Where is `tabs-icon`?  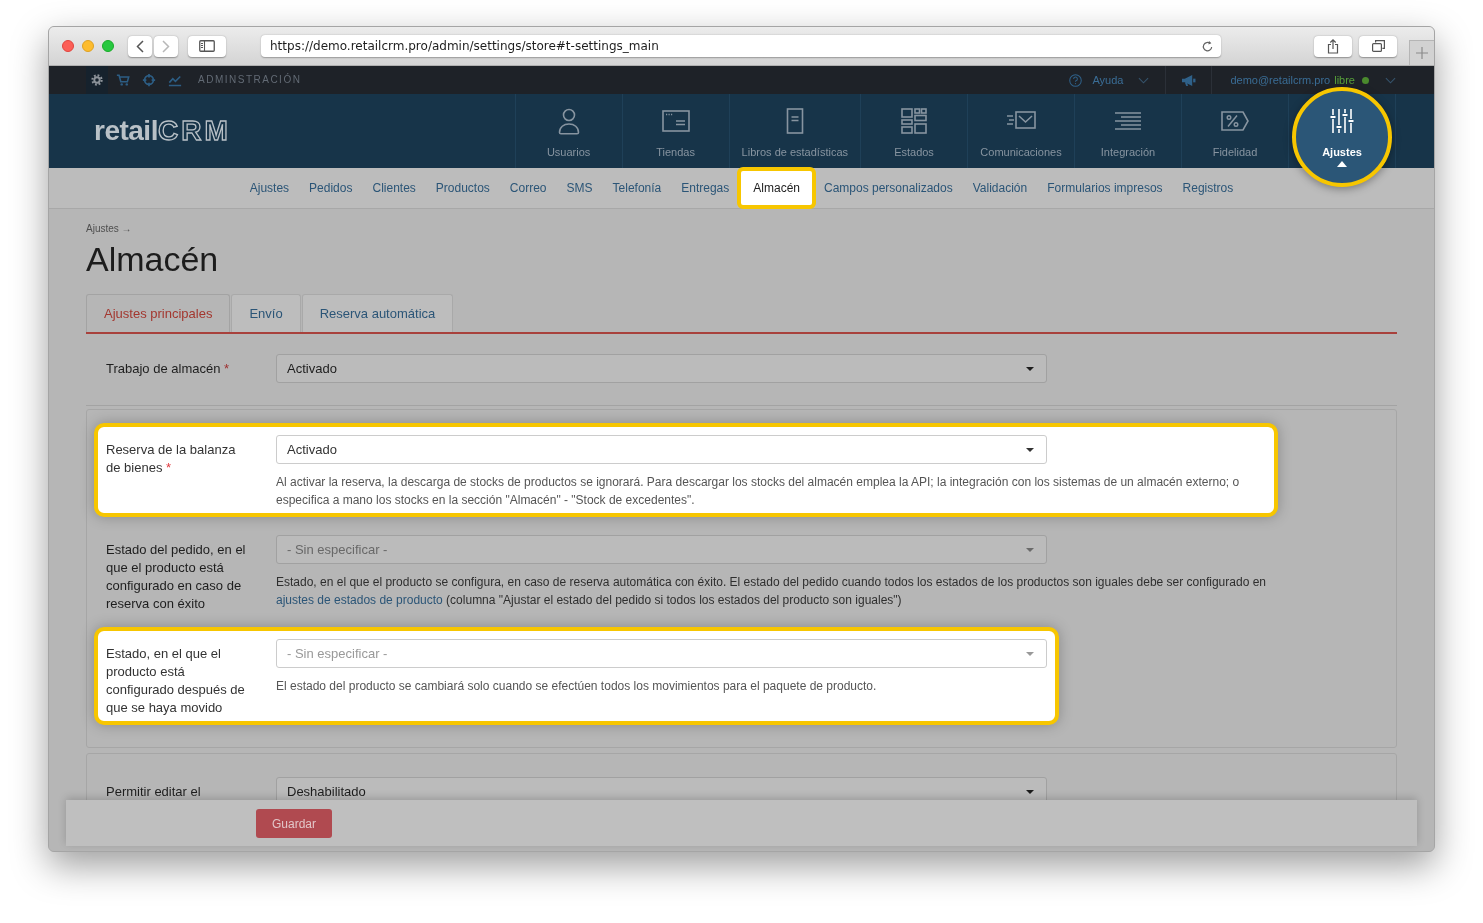 tabs-icon is located at coordinates (1378, 46).